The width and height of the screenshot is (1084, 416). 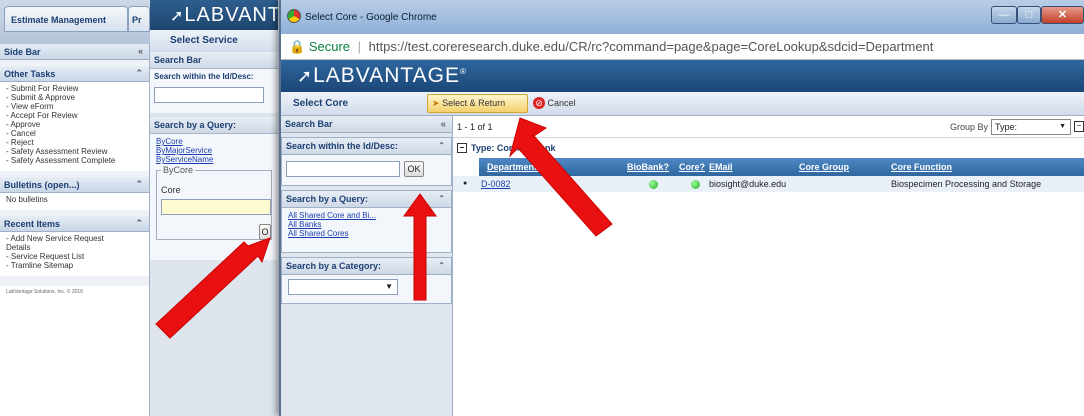 I want to click on col-email: EMail, so click(x=721, y=167).